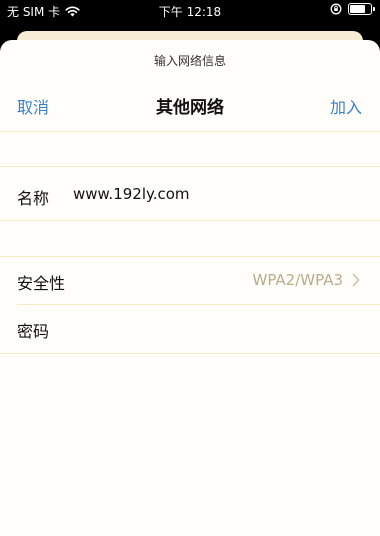 This screenshot has height=536, width=380. What do you see at coordinates (298, 280) in the screenshot?
I see `security-value: WPA2/WPA3` at bounding box center [298, 280].